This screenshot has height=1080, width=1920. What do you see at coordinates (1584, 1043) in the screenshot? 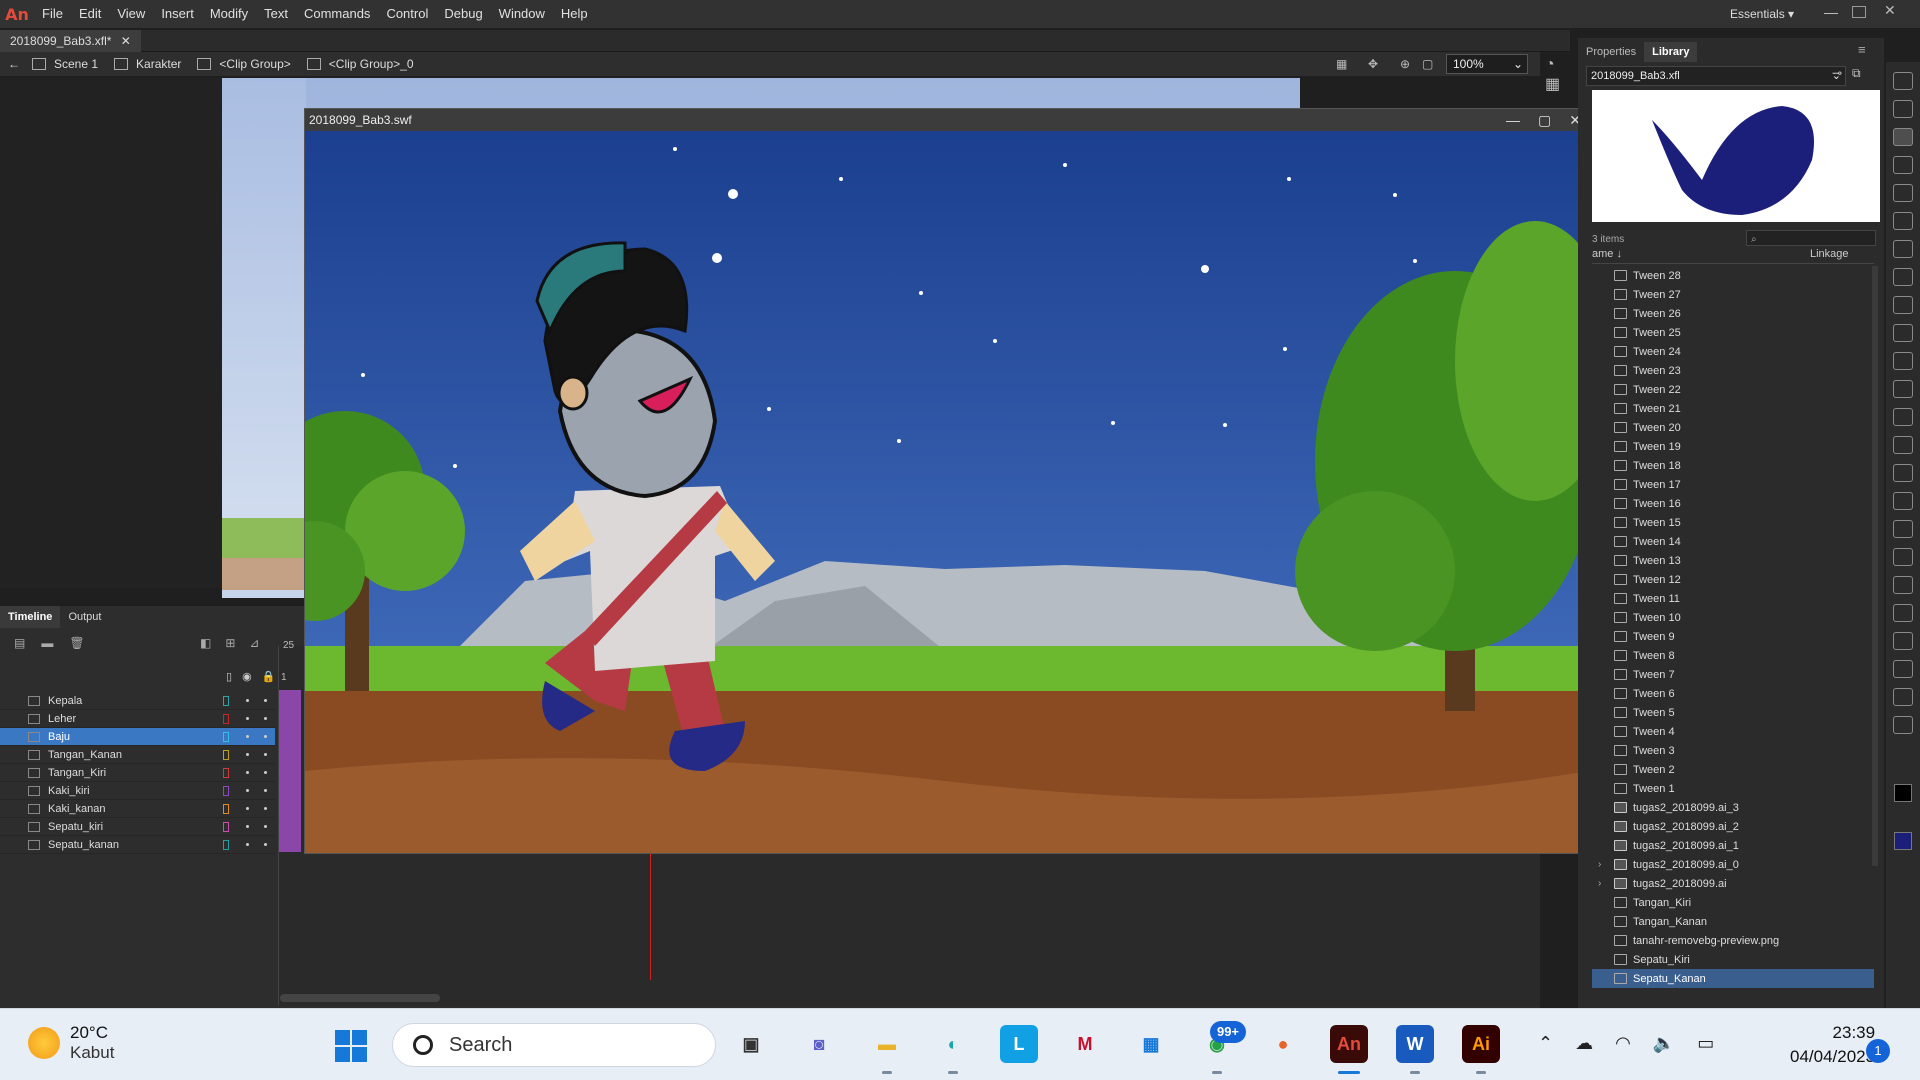
I see `onedrive-icon: ☁` at bounding box center [1584, 1043].